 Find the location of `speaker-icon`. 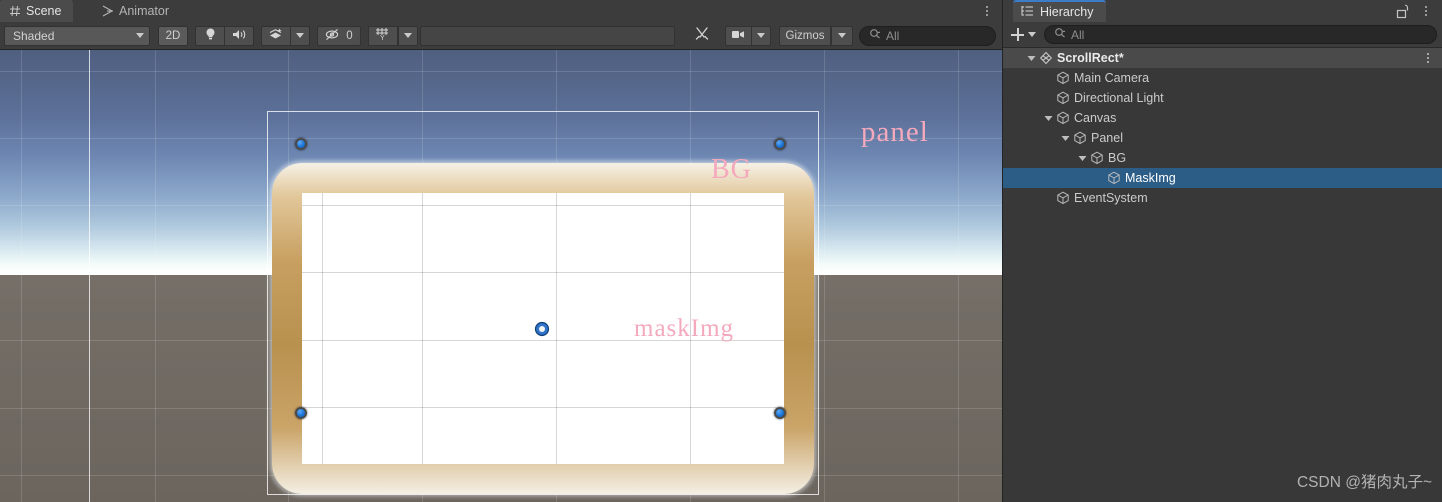

speaker-icon is located at coordinates (239, 36).